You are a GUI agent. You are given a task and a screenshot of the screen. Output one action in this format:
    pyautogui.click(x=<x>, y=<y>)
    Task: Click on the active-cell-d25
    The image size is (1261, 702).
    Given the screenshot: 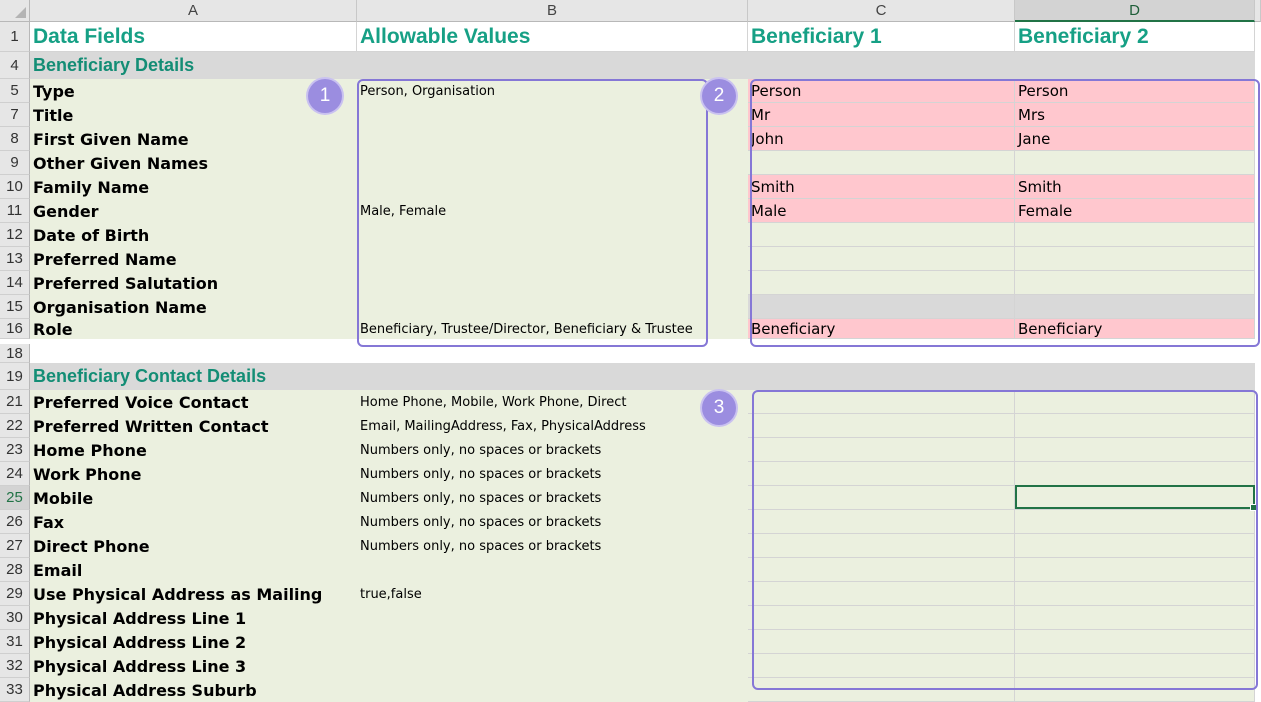 What is the action you would take?
    pyautogui.click(x=1136, y=498)
    